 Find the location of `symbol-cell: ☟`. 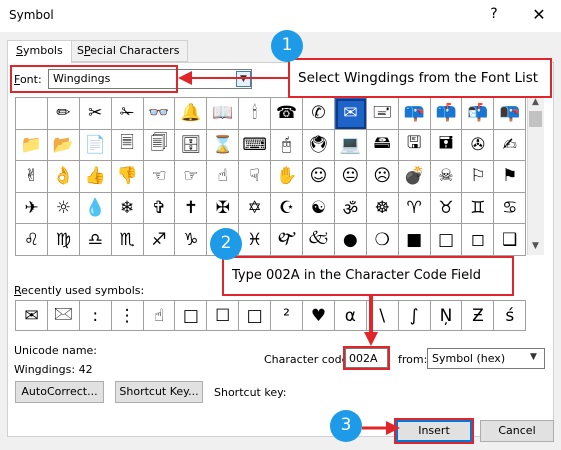

symbol-cell: ☟ is located at coordinates (255, 177).